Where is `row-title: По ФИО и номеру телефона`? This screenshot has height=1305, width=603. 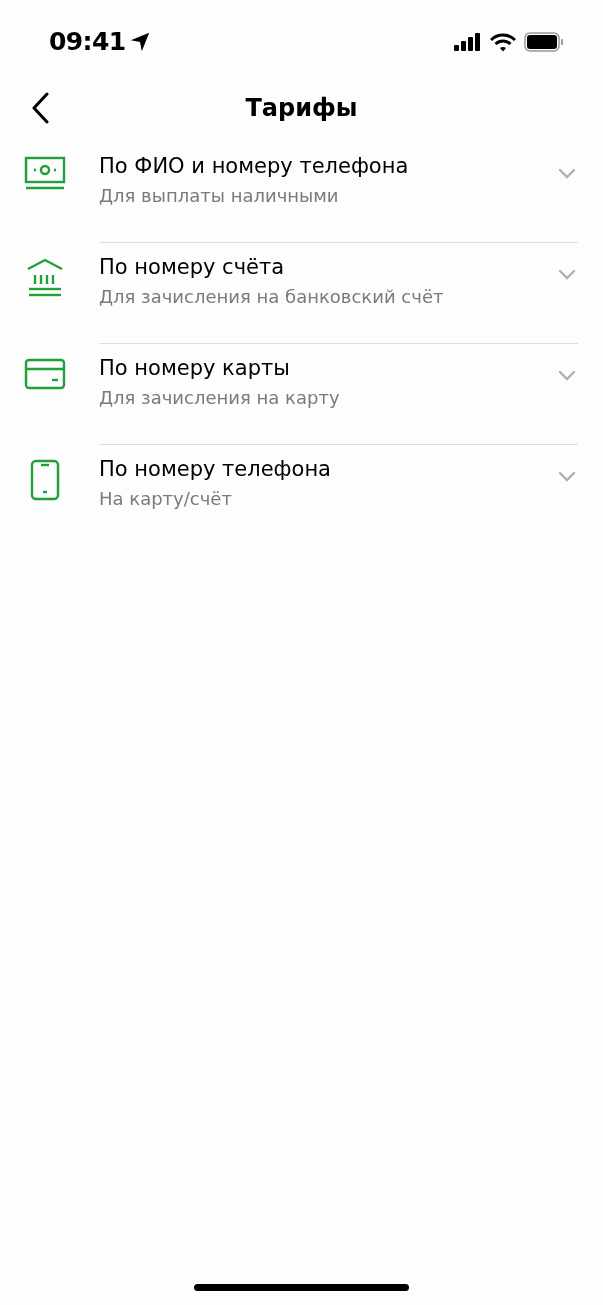
row-title: По ФИО и номеру телефона is located at coordinates (254, 166).